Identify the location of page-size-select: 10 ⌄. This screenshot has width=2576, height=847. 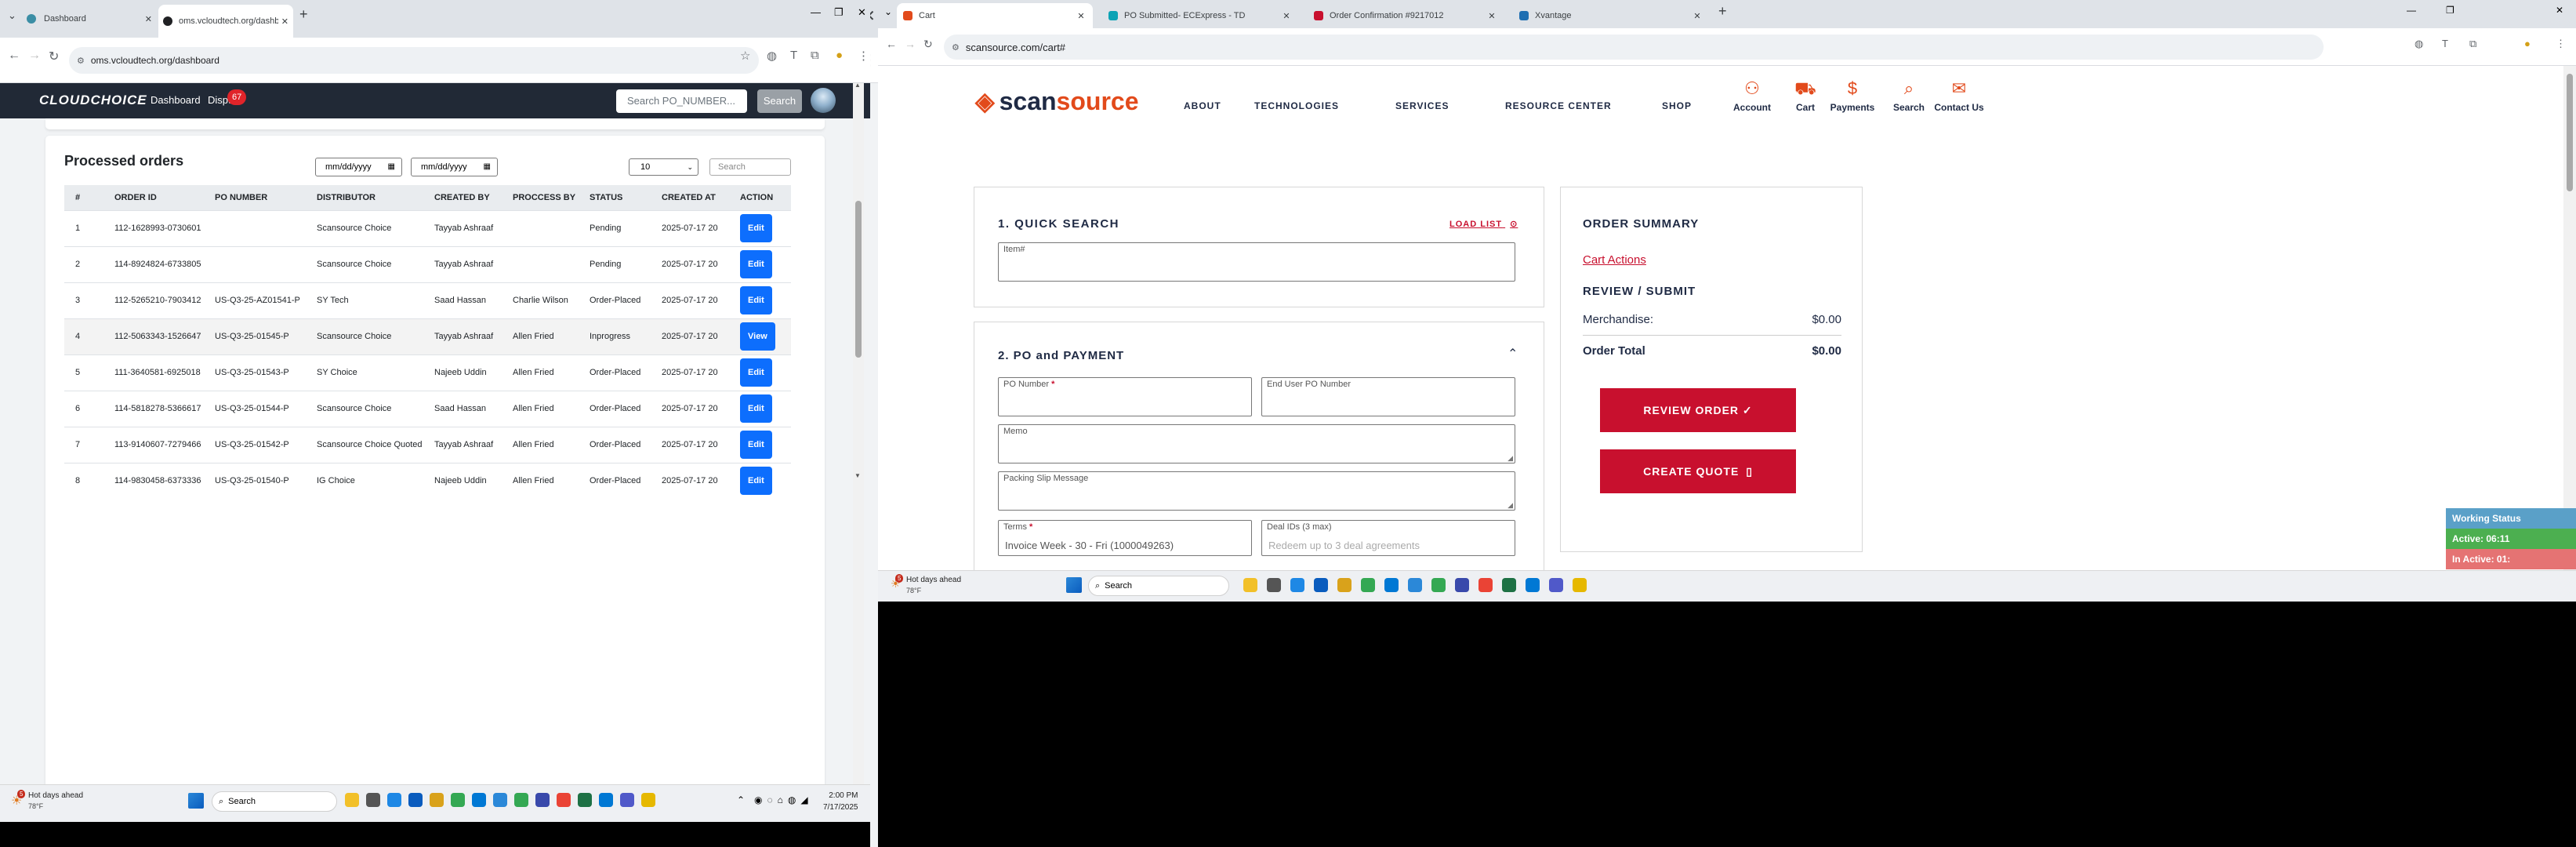
(664, 167).